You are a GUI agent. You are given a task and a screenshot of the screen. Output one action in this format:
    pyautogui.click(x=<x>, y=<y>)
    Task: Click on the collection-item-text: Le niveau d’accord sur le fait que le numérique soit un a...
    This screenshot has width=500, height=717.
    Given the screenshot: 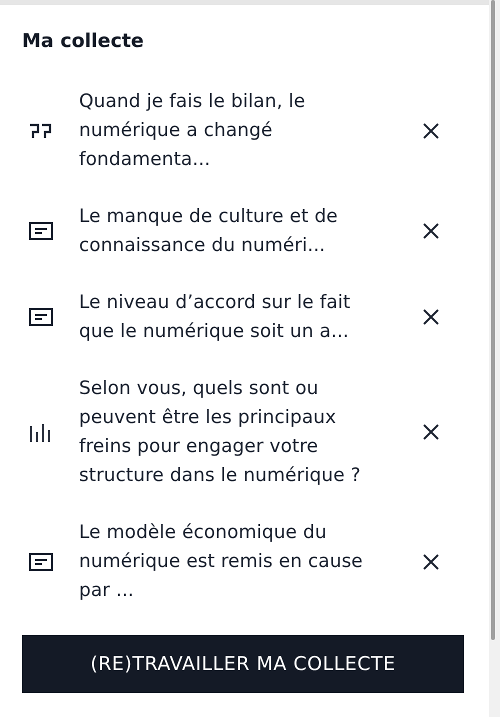 What is the action you would take?
    pyautogui.click(x=250, y=317)
    